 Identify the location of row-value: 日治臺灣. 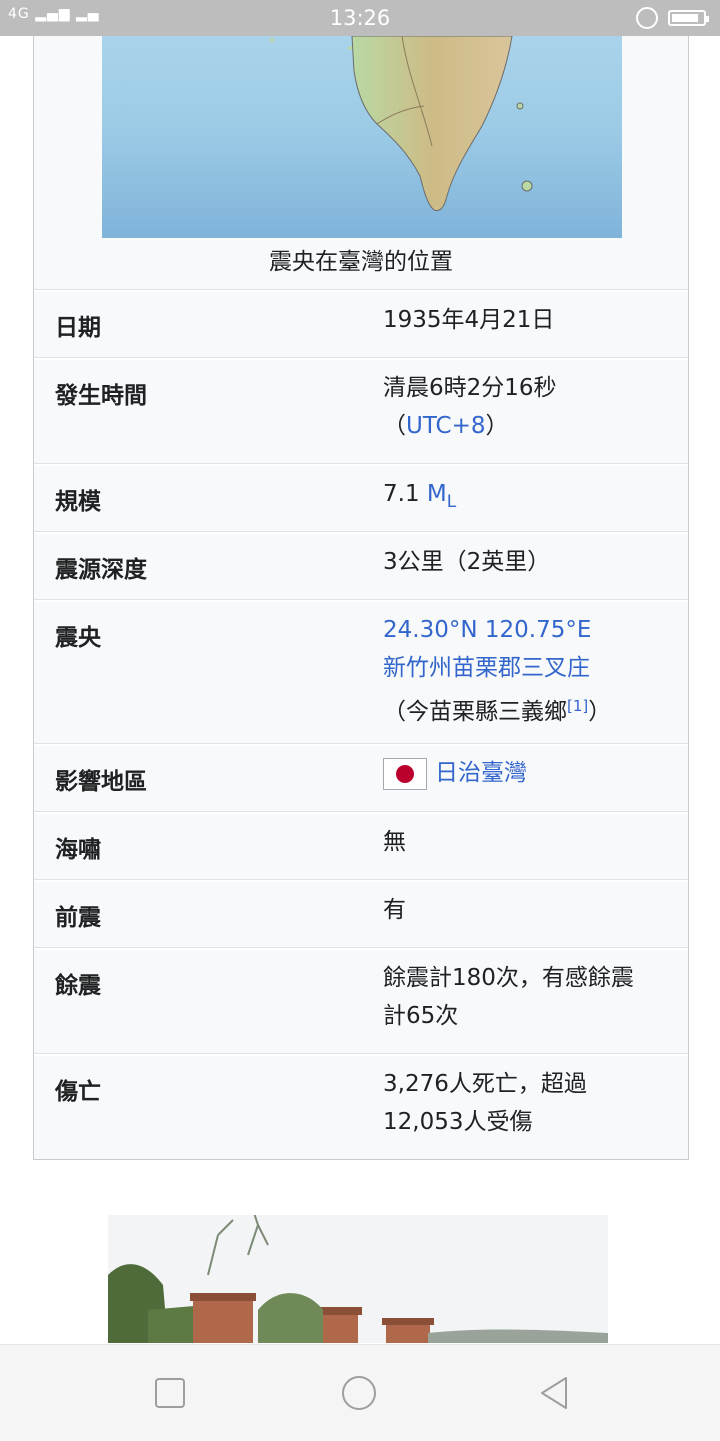
(530, 773).